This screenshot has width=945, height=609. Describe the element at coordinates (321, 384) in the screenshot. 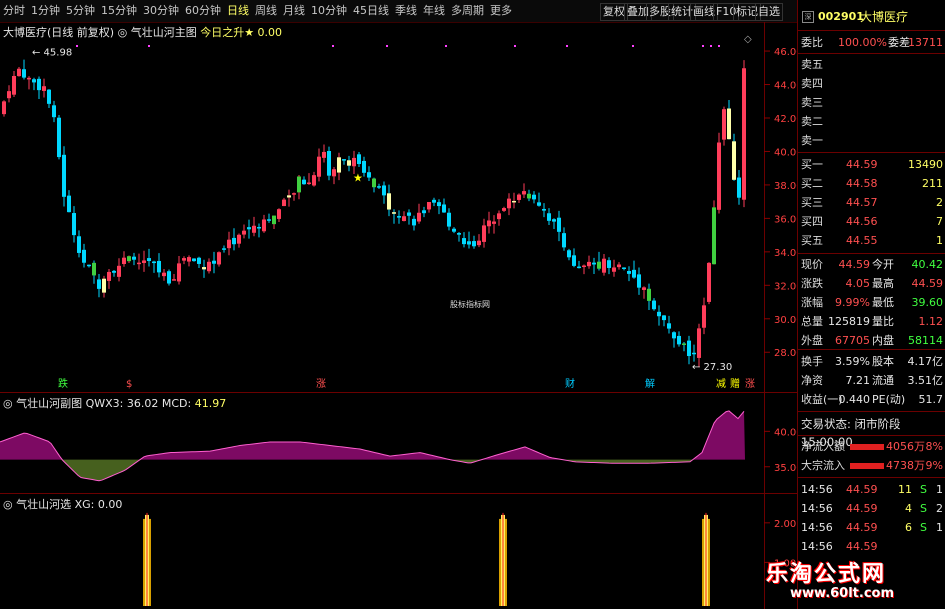

I see `event-tag-2: 涨` at that location.